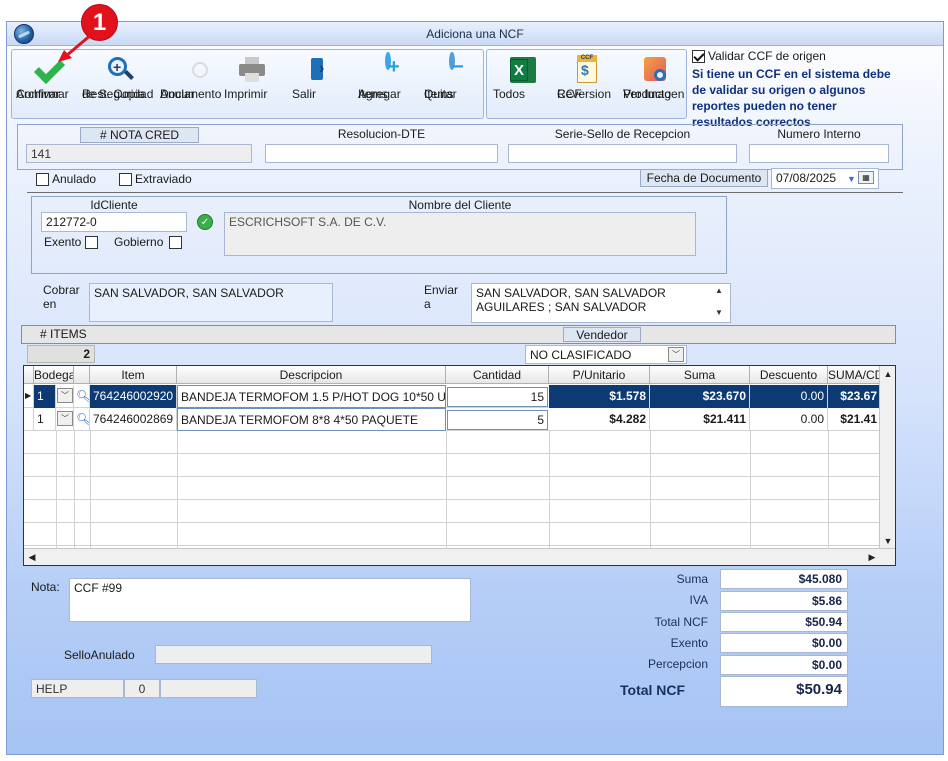 The image size is (948, 761). Describe the element at coordinates (190, 85) in the screenshot. I see `anular-documento-button: Anular Documento` at that location.